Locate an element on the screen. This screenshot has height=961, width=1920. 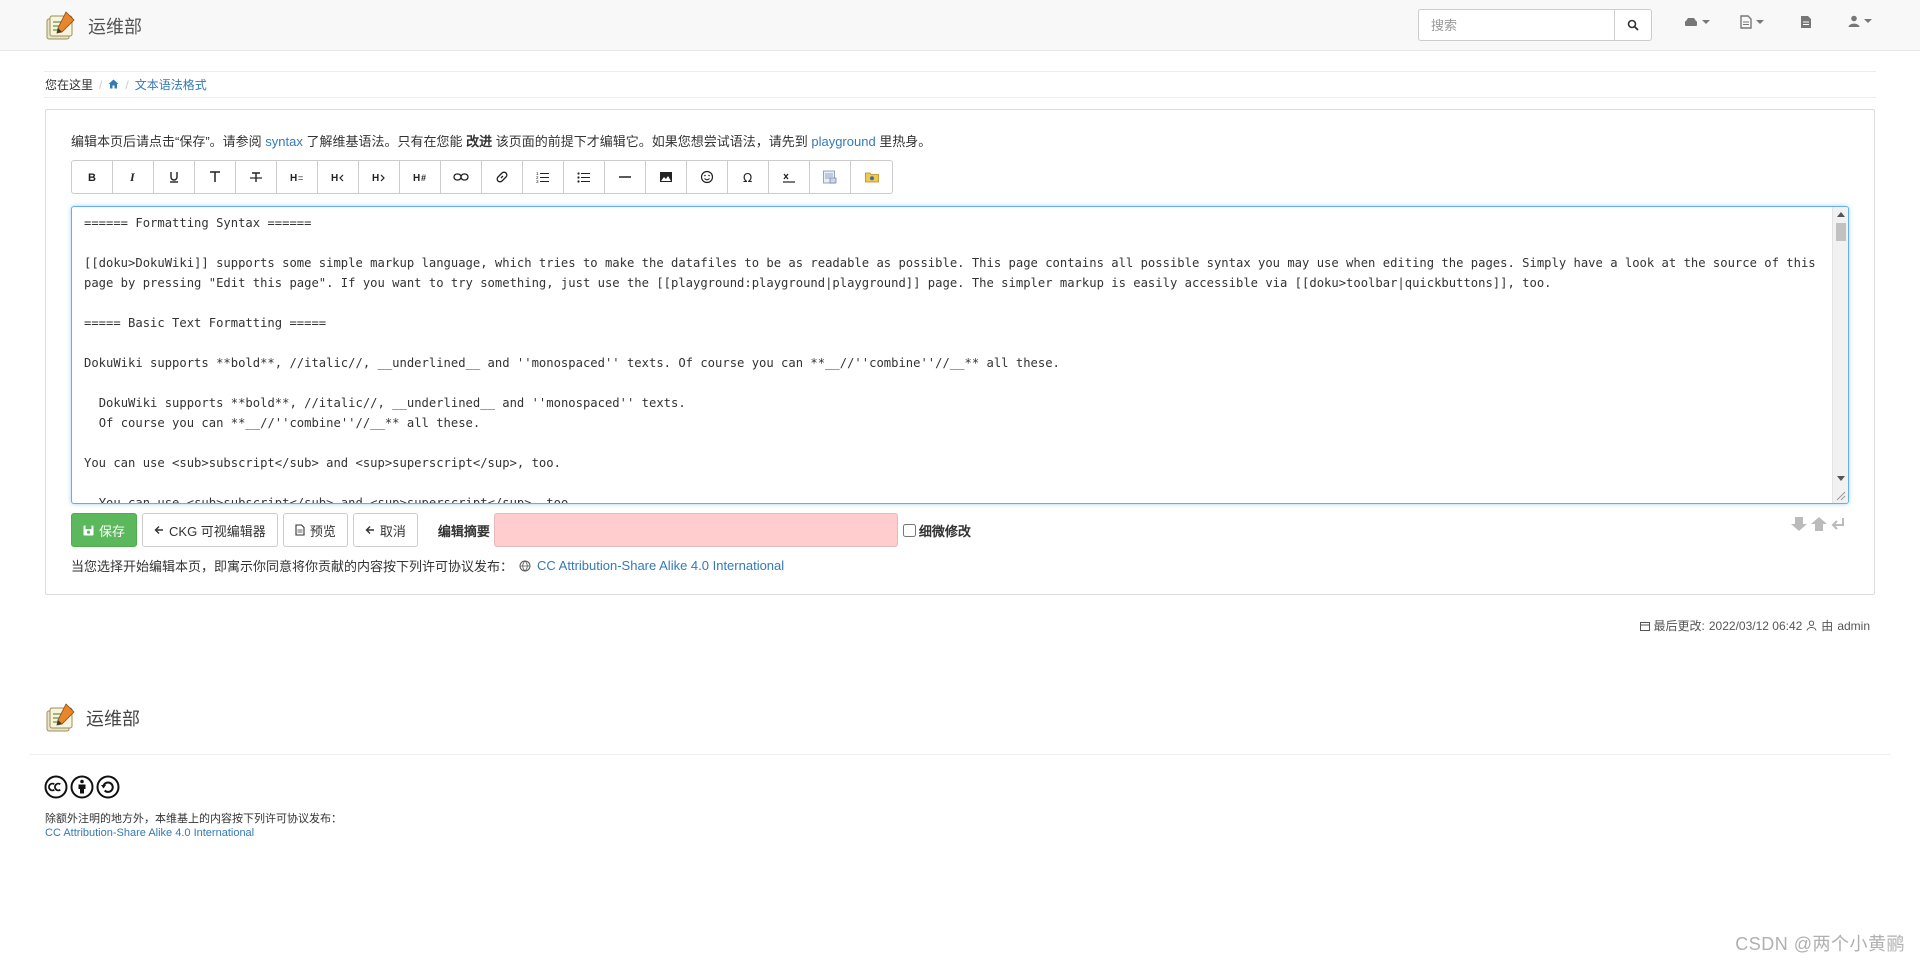
horizontal-rule-button is located at coordinates (625, 177).